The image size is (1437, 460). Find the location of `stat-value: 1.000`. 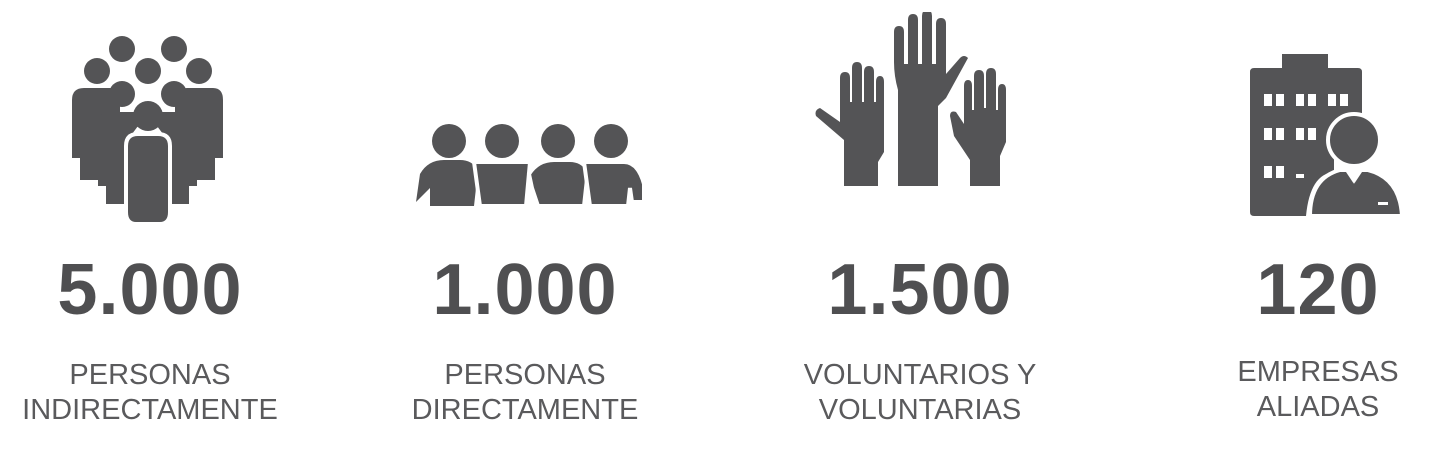

stat-value: 1.000 is located at coordinates (525, 290).